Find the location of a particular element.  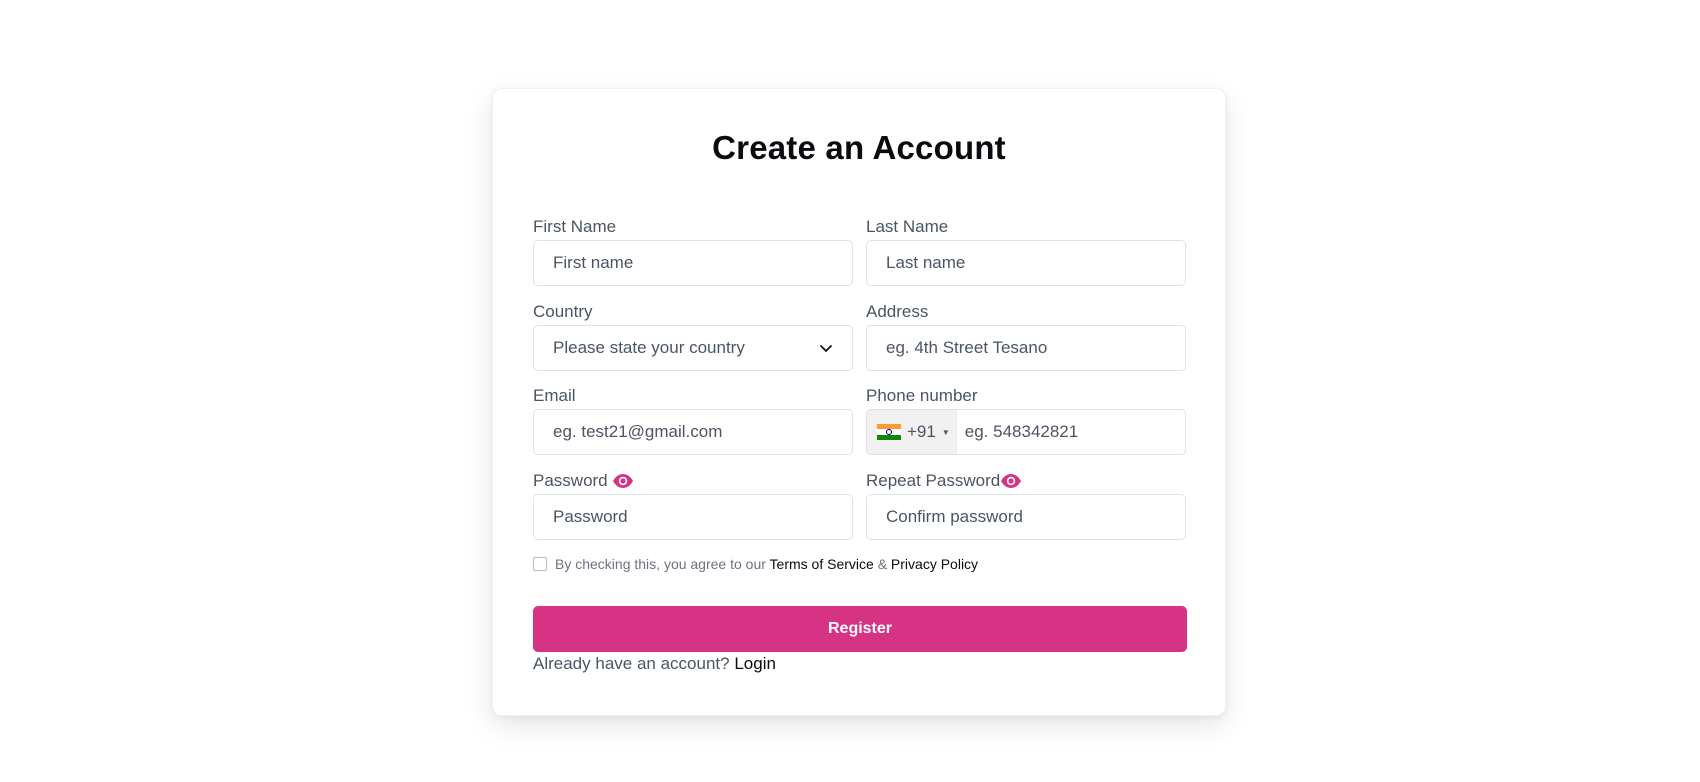

email-input: eg. test21@gmail.com is located at coordinates (693, 432).